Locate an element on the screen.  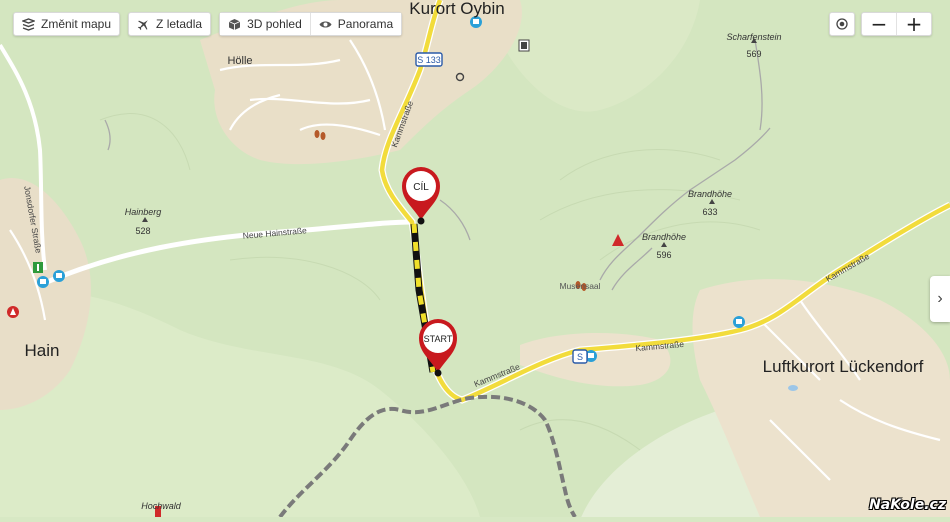
peak-scharfenstein-elevation: 569 is located at coordinates (753, 54).